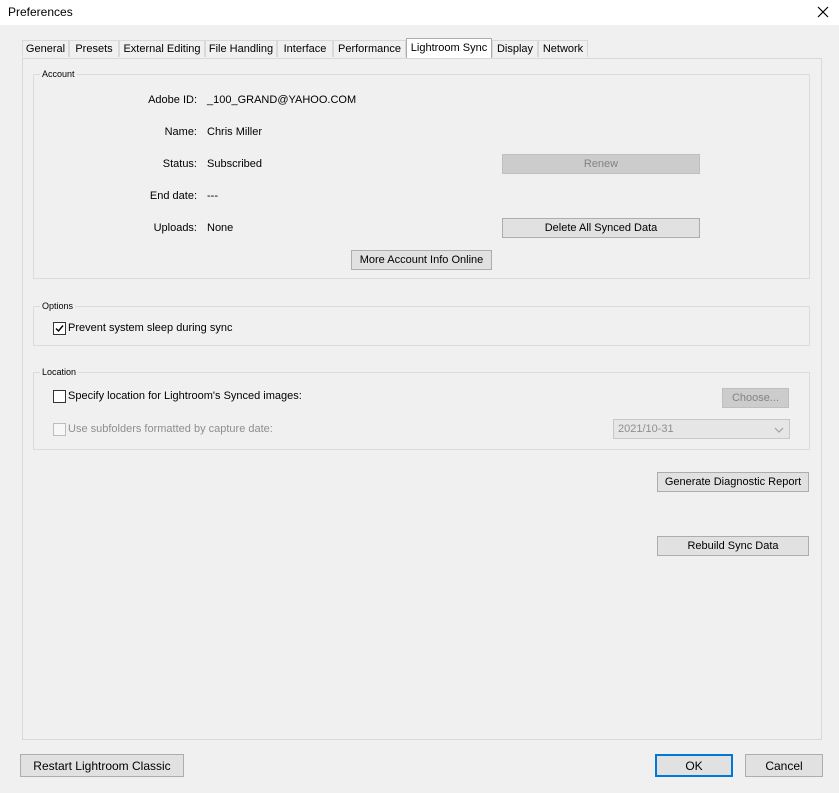 The image size is (839, 793). Describe the element at coordinates (162, 48) in the screenshot. I see `tab-external-editing: External Editing` at that location.